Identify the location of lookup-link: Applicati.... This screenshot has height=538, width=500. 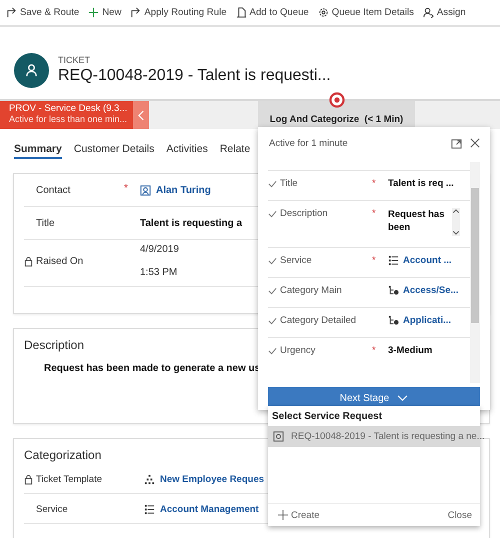
(427, 320).